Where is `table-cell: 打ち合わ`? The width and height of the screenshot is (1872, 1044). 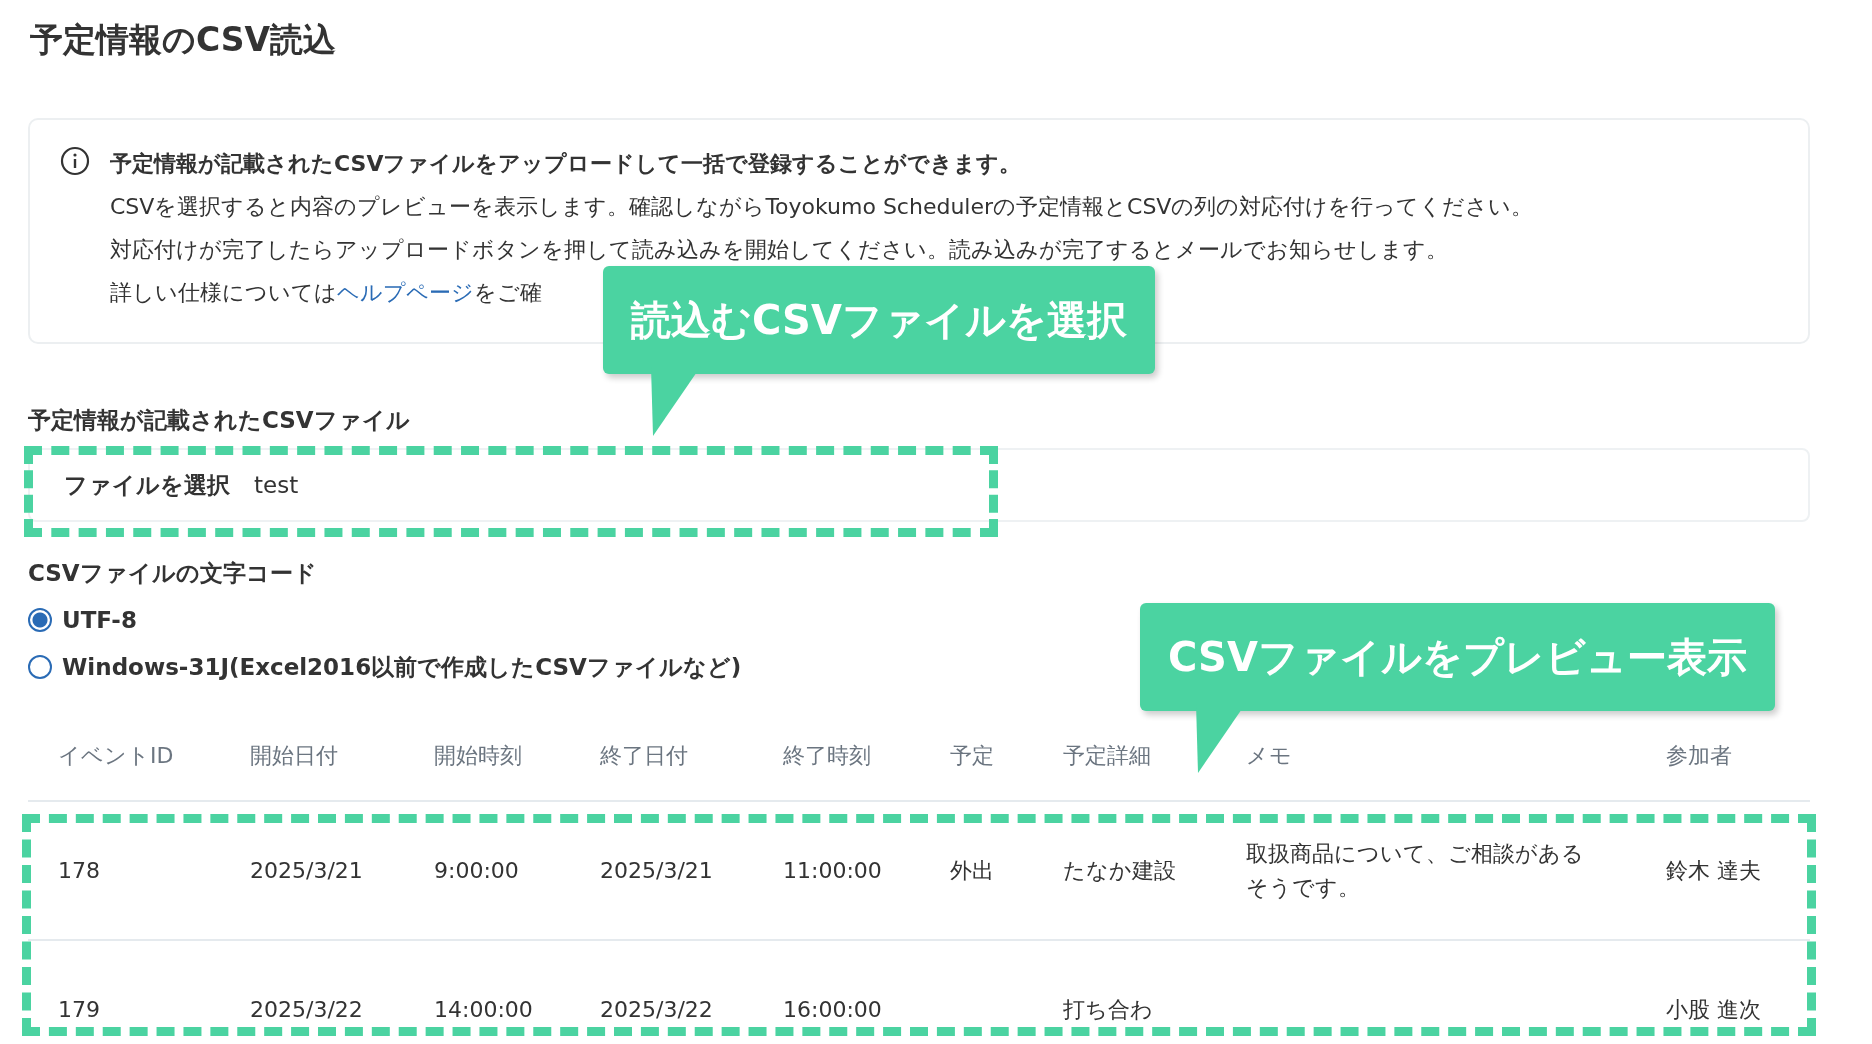
table-cell: 打ち合わ is located at coordinates (1108, 1009).